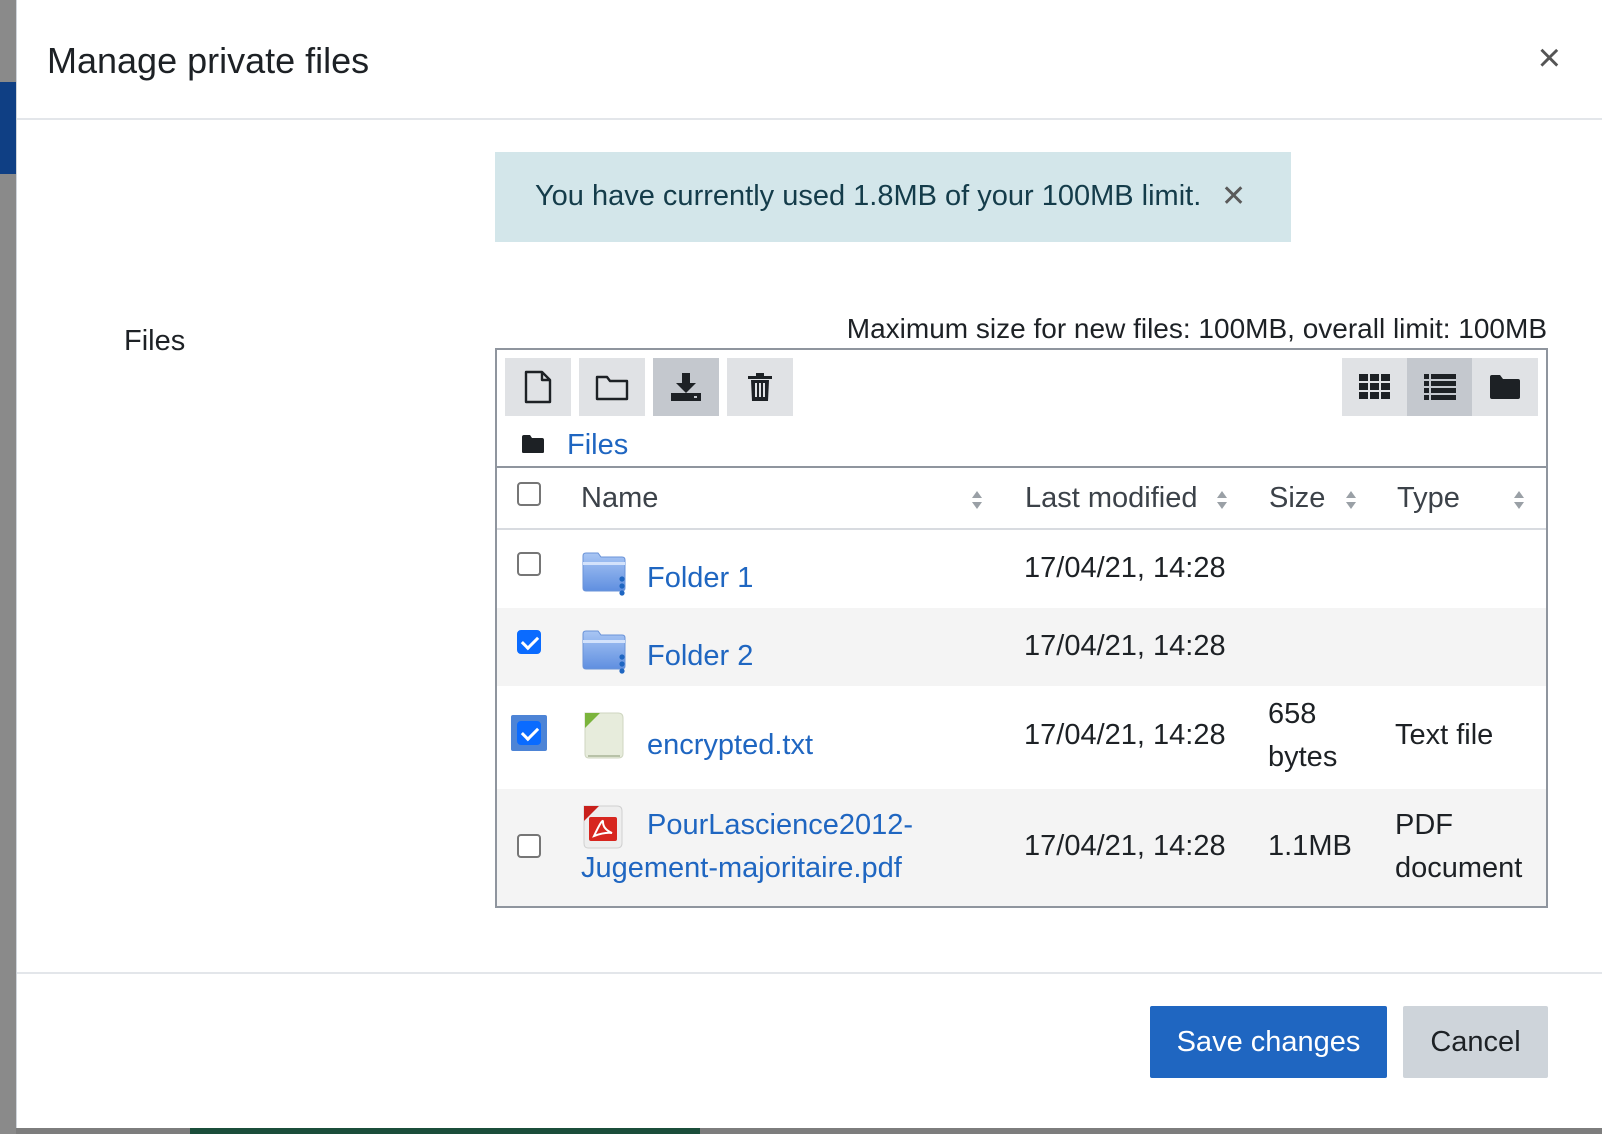  I want to click on file-type: Text file, so click(1444, 735).